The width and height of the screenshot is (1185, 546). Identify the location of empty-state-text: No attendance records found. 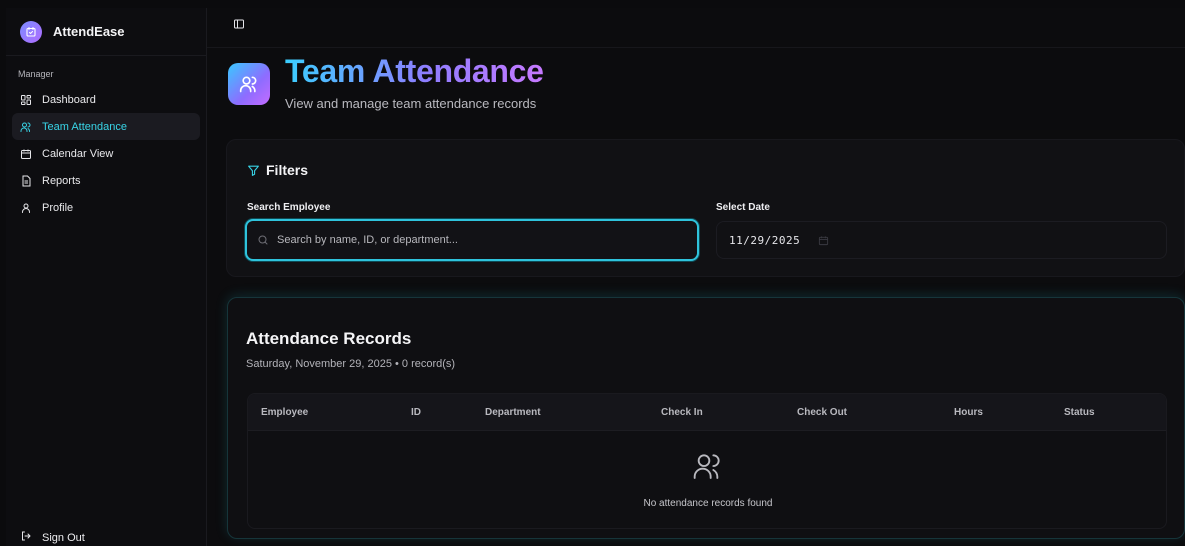
(708, 503).